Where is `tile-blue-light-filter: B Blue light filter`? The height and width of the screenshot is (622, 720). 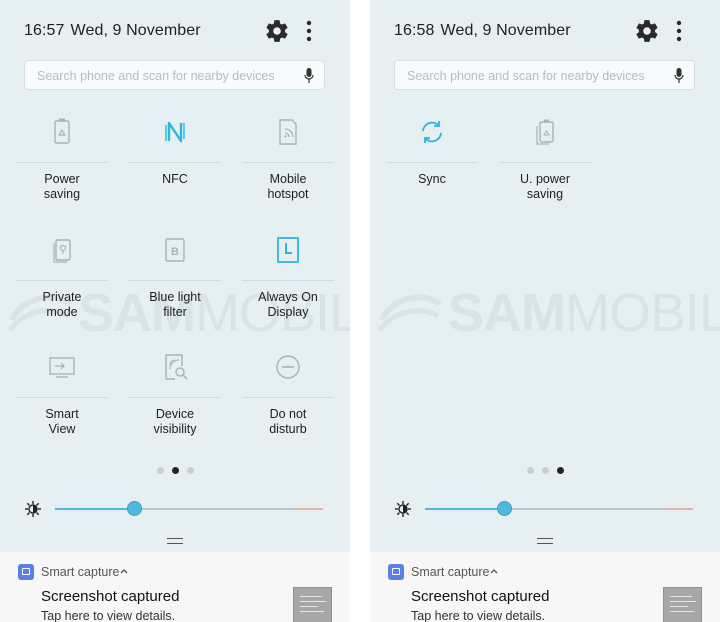
tile-blue-light-filter: B Blue light filter is located at coordinates (175, 290).